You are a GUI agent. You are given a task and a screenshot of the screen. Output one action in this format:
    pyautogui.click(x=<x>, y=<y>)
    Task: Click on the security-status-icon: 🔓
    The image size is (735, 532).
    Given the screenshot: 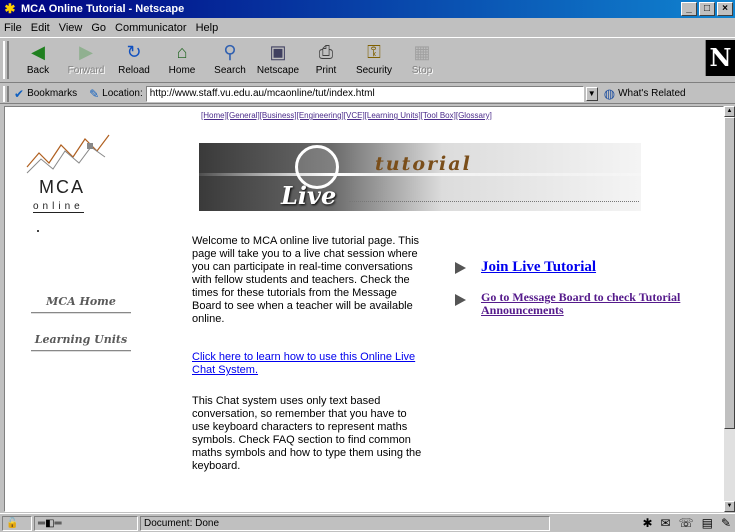 What is the action you would take?
    pyautogui.click(x=17, y=523)
    